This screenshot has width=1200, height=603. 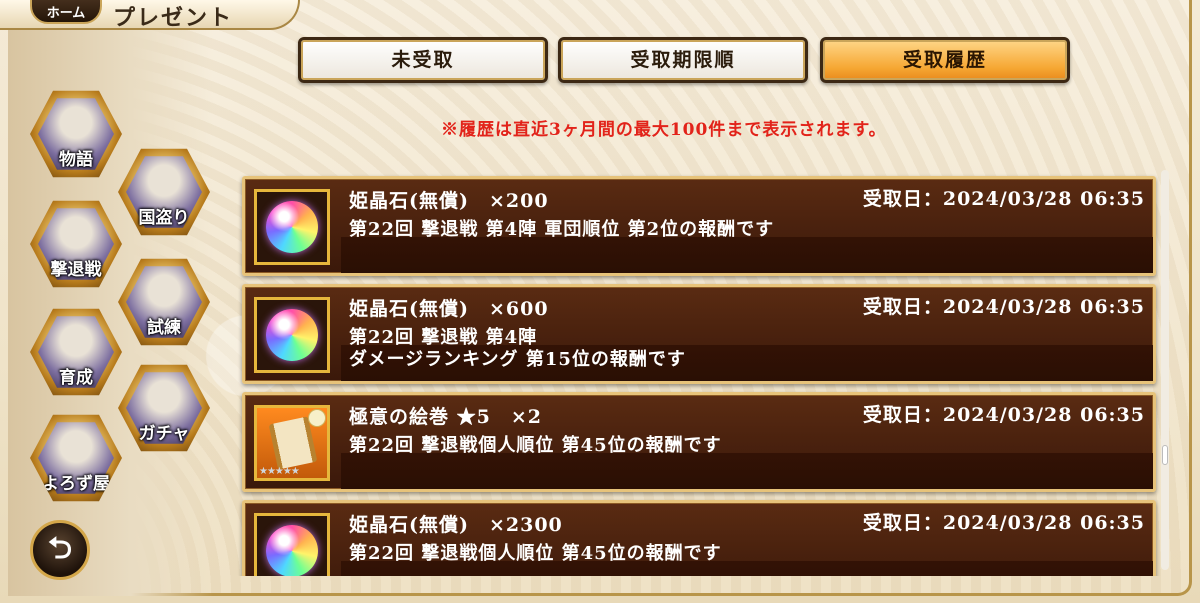 I want to click on tab-unreceived: 未受取, so click(x=423, y=60).